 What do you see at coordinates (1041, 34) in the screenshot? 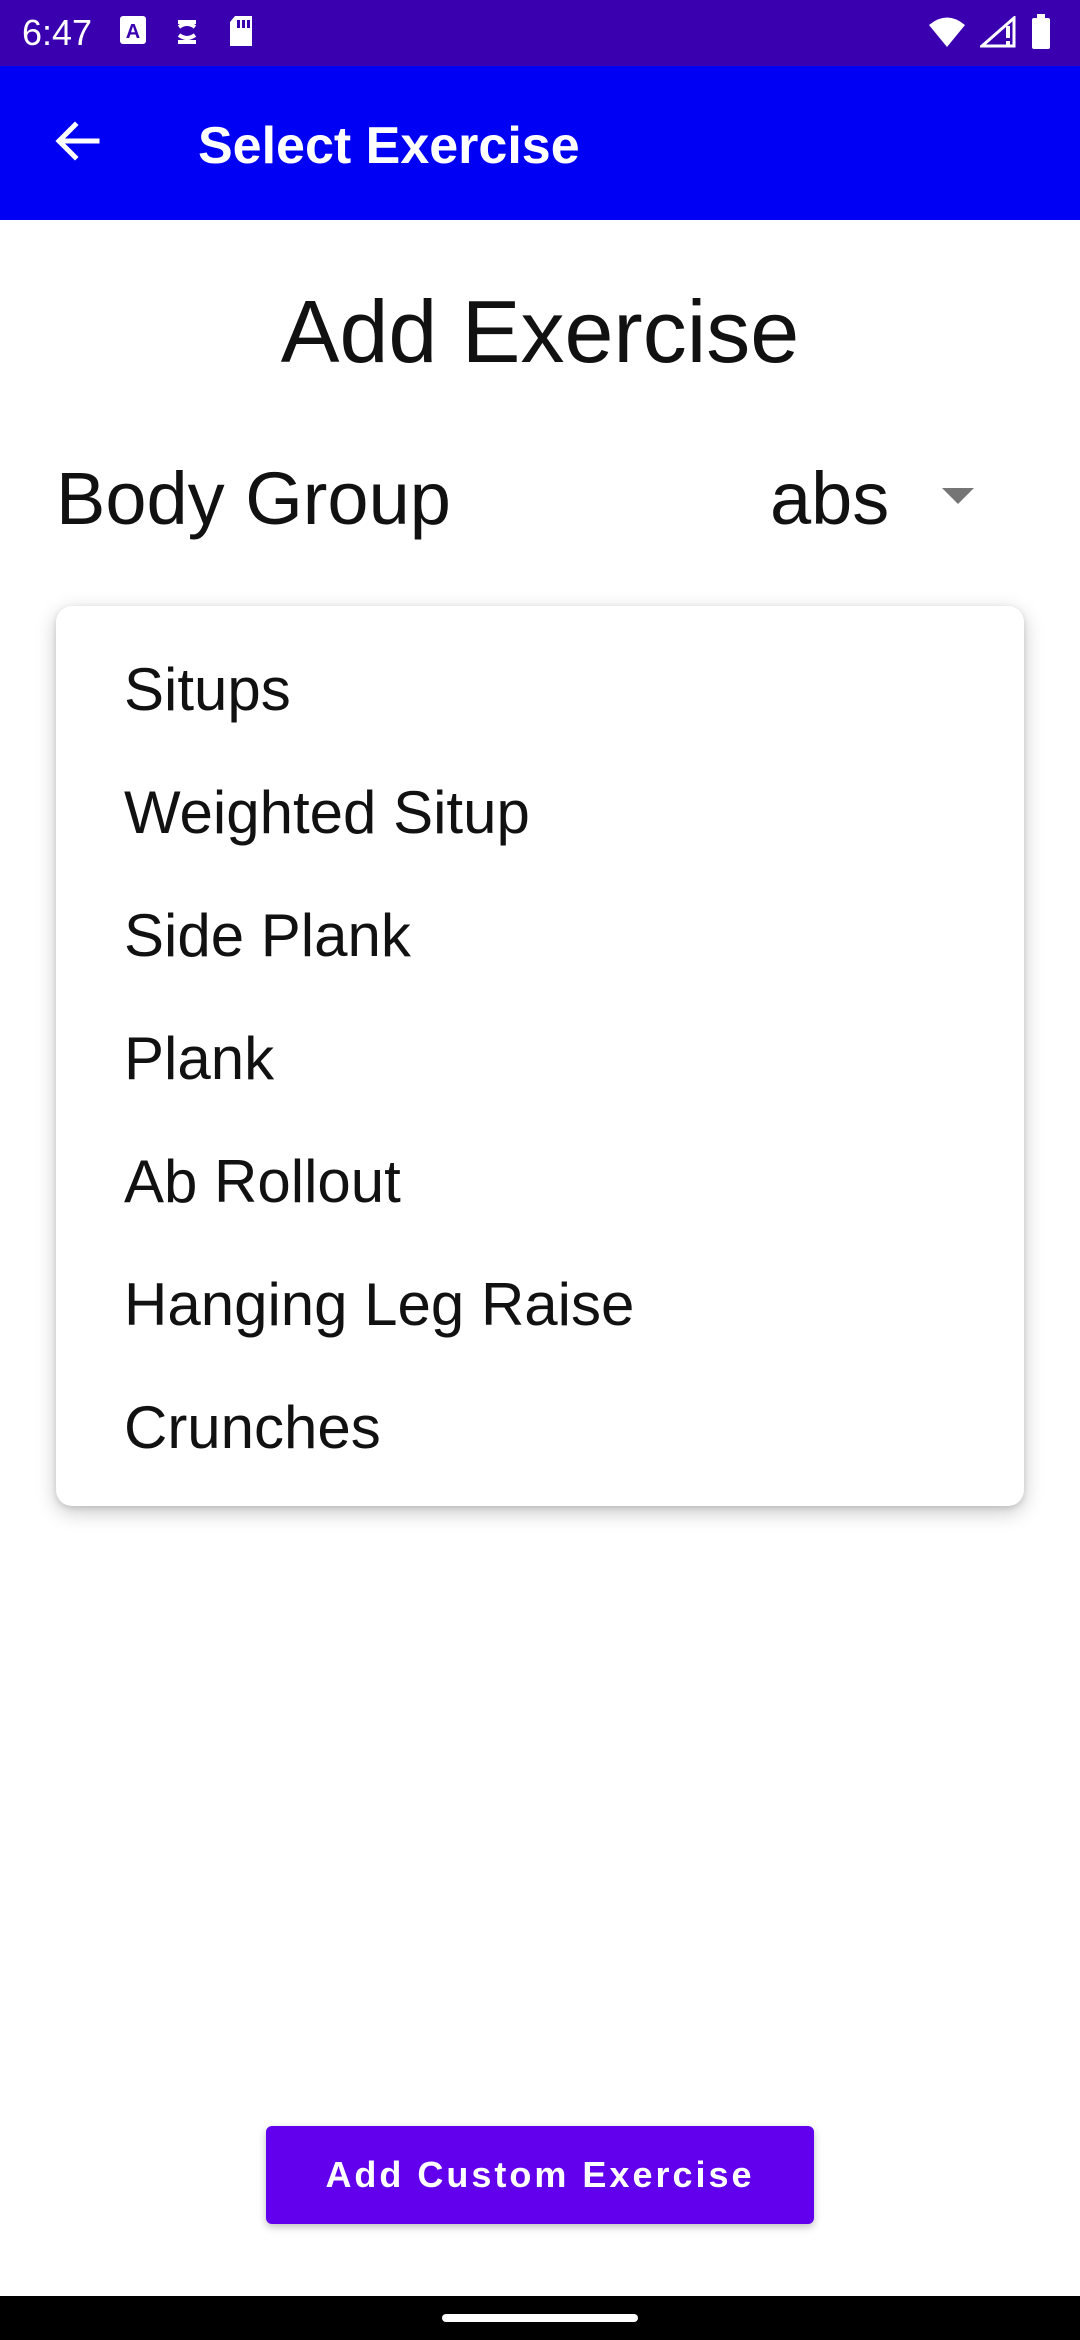
I see `battery-icon` at bounding box center [1041, 34].